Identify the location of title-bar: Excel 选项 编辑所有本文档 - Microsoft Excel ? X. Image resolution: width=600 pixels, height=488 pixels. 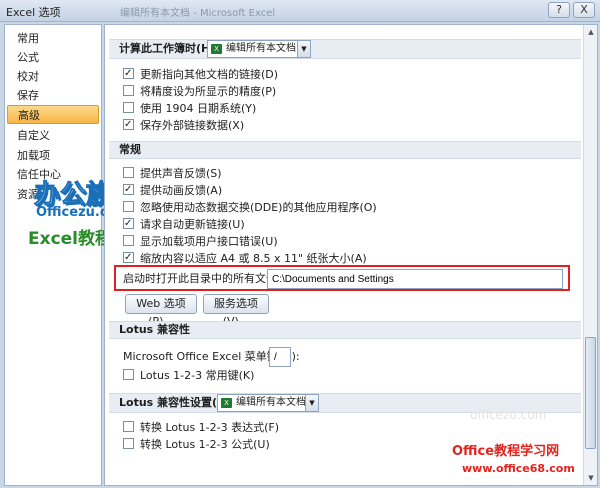
(300, 11).